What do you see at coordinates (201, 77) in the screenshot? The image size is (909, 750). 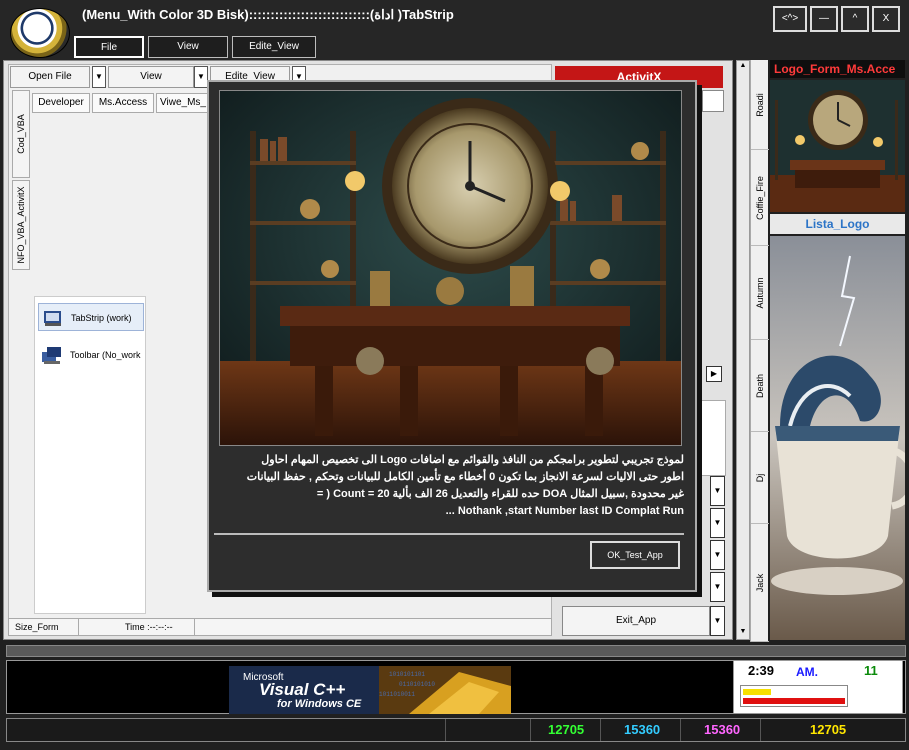 I see `view-dropdown: ▼` at bounding box center [201, 77].